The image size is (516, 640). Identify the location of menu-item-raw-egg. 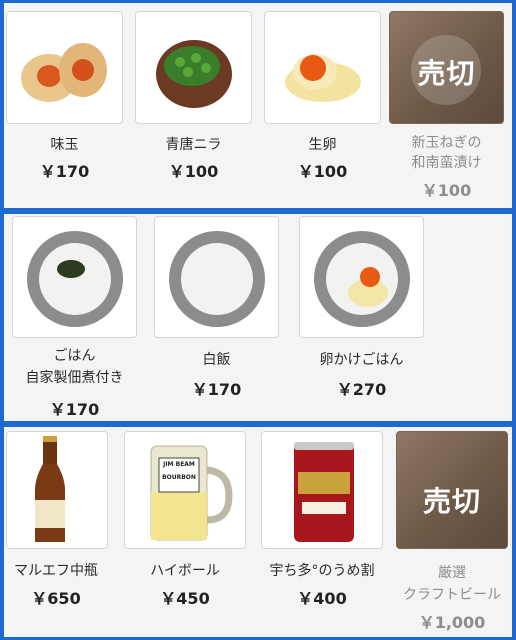
(322, 67).